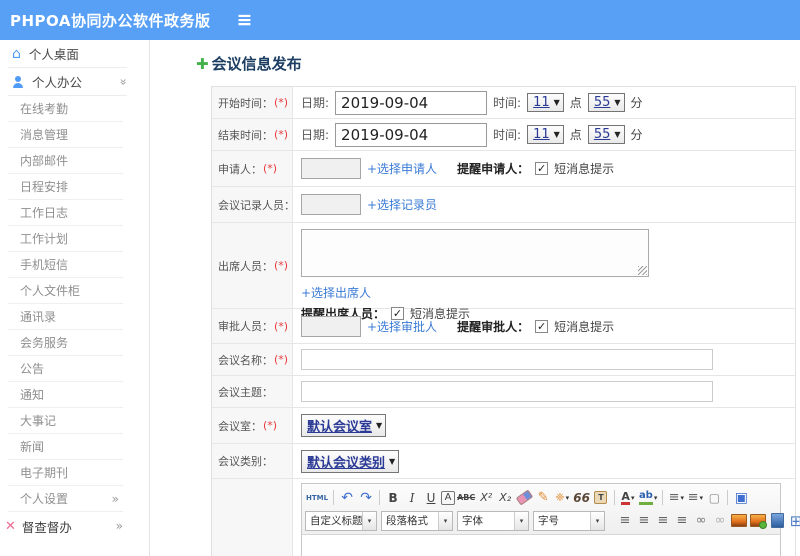 Image resolution: width=800 pixels, height=556 pixels. Describe the element at coordinates (793, 521) in the screenshot. I see `table-button: ⊞` at that location.